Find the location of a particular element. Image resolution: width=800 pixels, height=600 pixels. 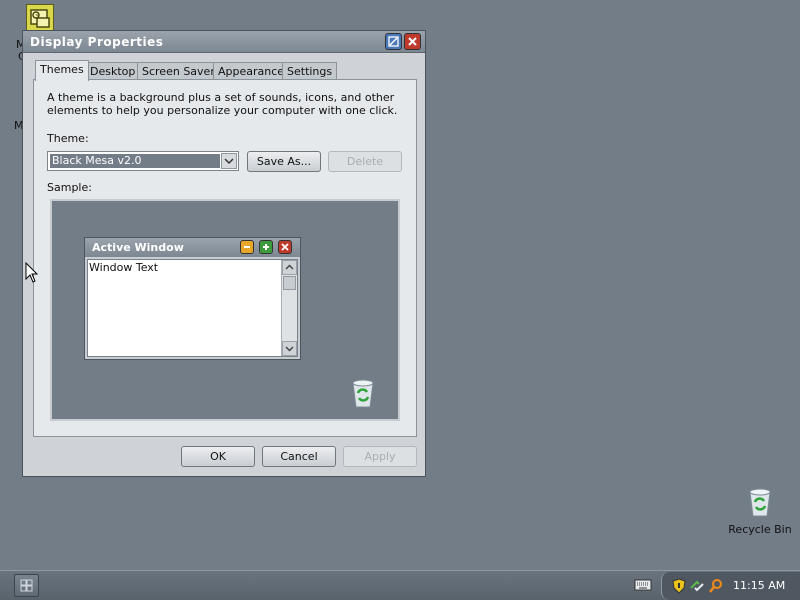

sample-window-text: Window Text is located at coordinates (124, 267).